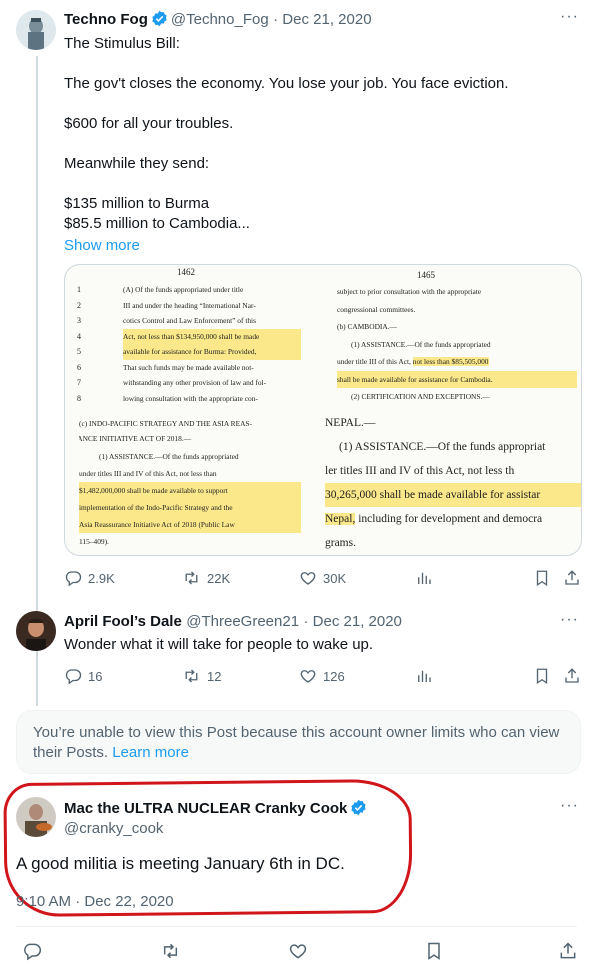  I want to click on line-number: 7, so click(79, 382).